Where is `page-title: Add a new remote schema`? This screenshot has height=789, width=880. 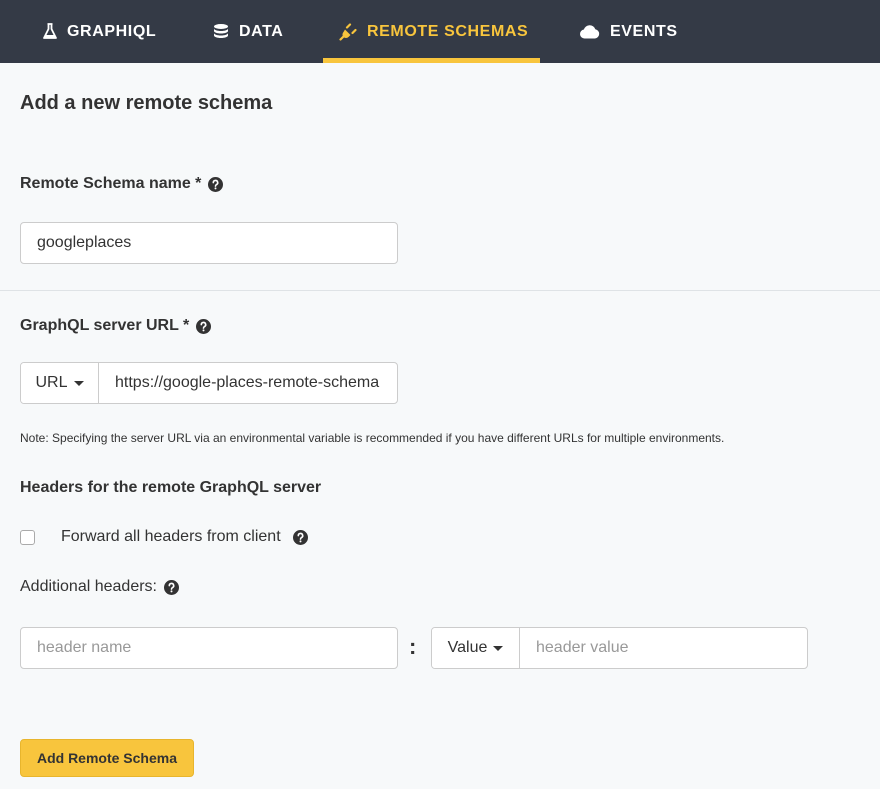 page-title: Add a new remote schema is located at coordinates (146, 103).